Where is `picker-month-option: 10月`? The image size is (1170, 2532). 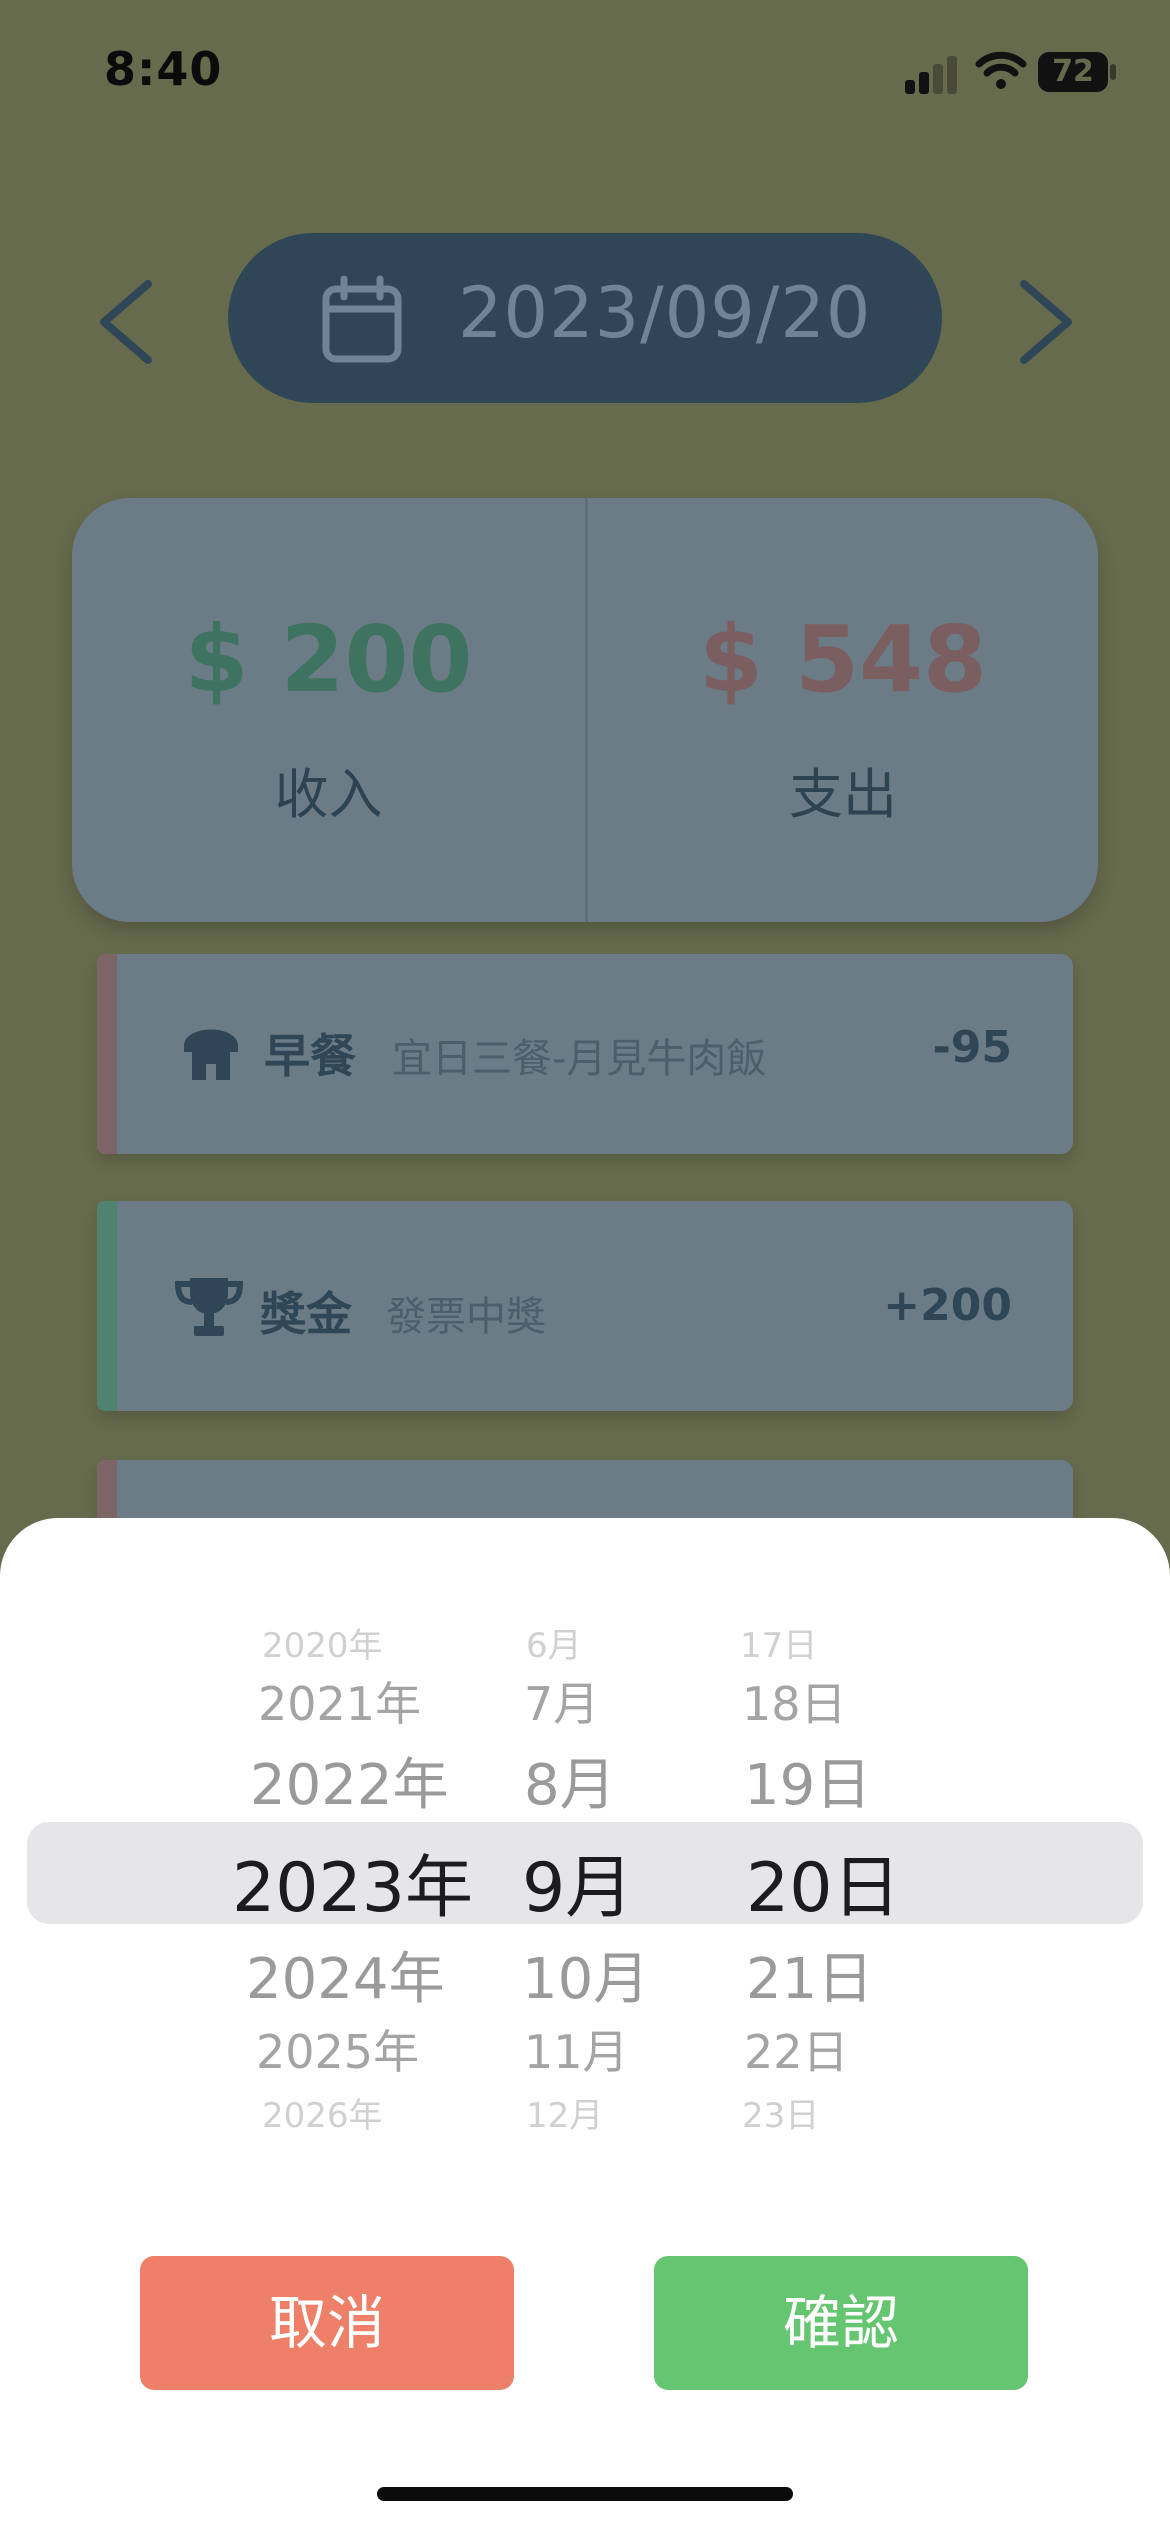
picker-month-option: 10月 is located at coordinates (585, 1974).